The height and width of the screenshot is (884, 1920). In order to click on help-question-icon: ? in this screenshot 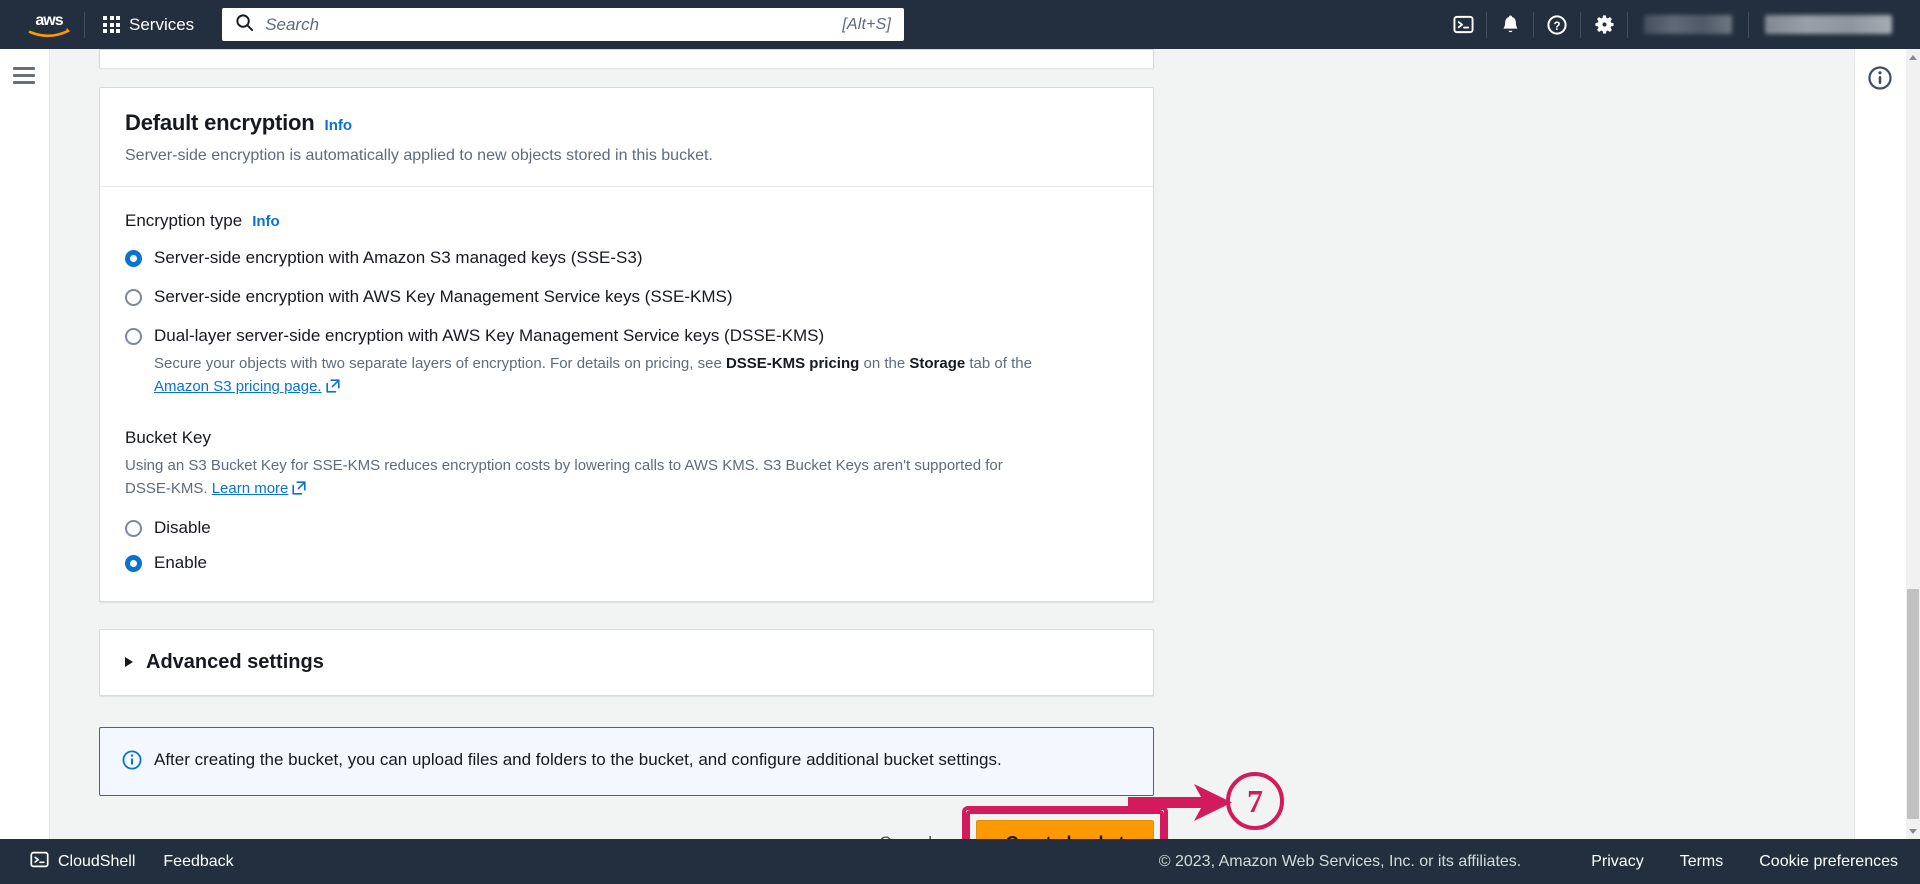, I will do `click(1557, 24)`.